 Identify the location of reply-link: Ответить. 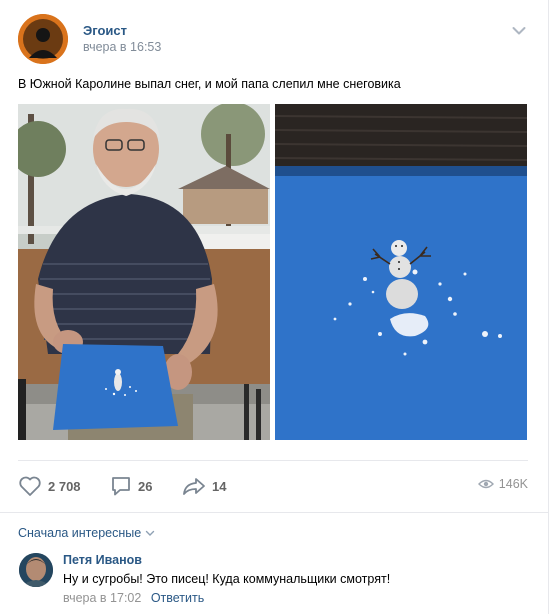
(177, 598).